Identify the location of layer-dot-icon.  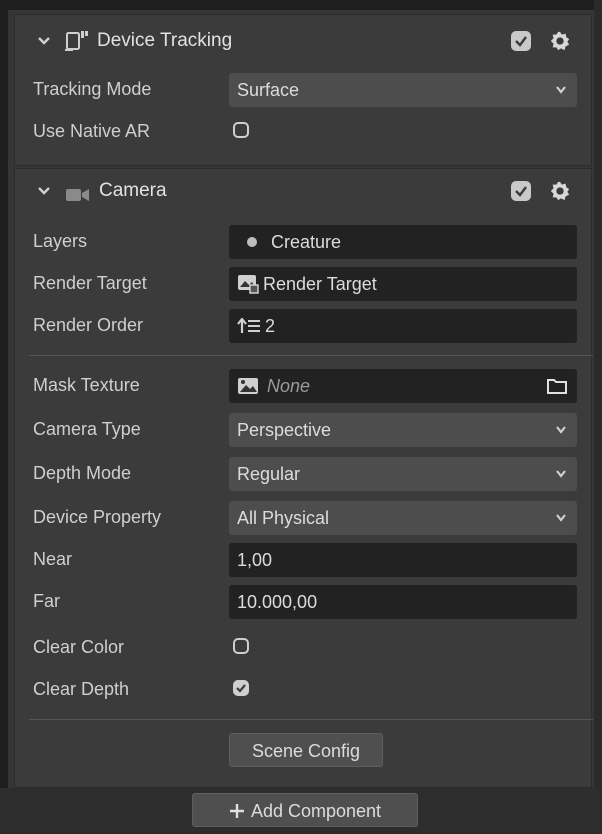
(252, 242).